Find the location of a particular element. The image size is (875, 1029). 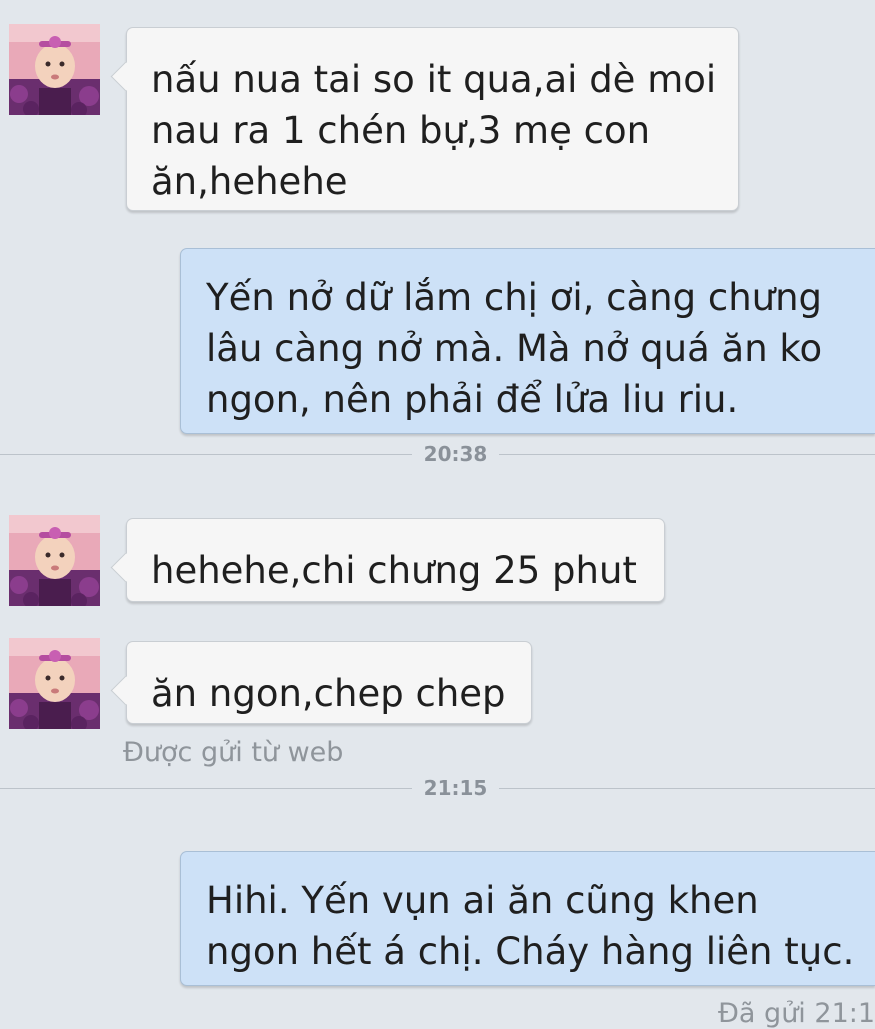

message-bubble-incoming: hehehe,chi chưng 25 phut is located at coordinates (395, 560).